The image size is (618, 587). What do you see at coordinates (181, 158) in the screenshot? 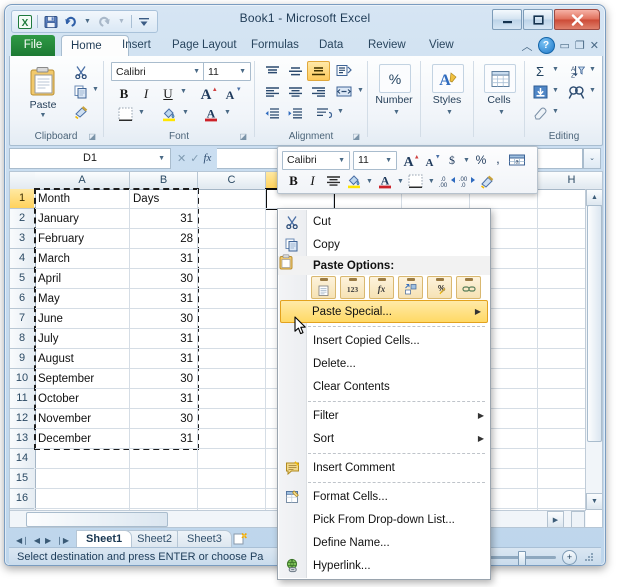
I see `cancel-formula-icon: ✕` at bounding box center [181, 158].